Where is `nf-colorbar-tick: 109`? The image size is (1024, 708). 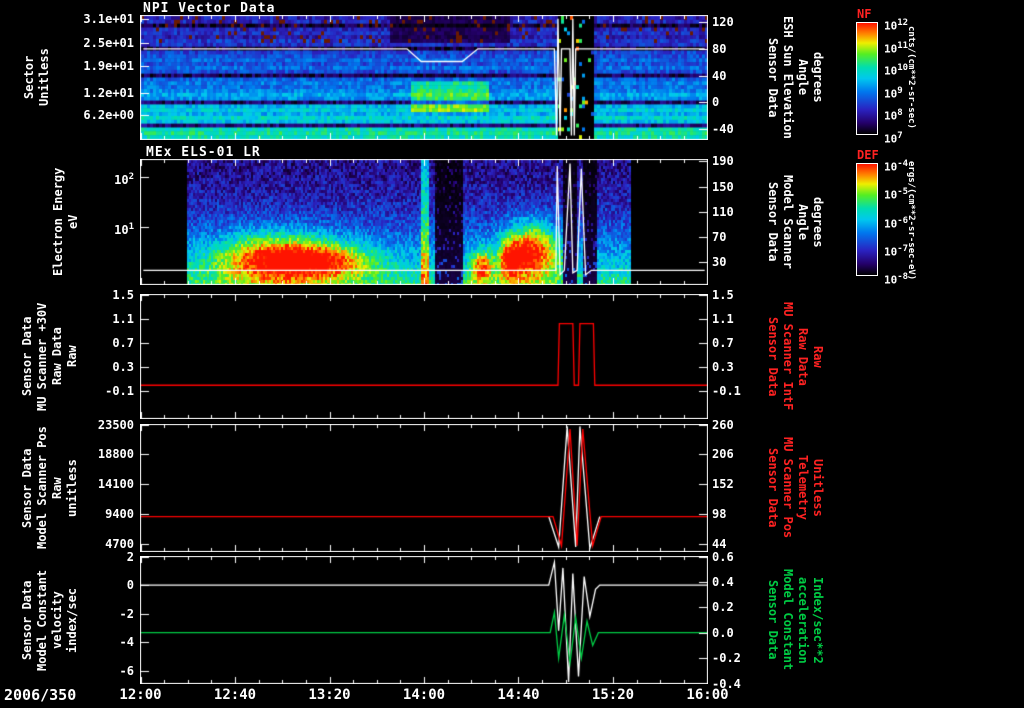
nf-colorbar-tick: 109 is located at coordinates (893, 93).